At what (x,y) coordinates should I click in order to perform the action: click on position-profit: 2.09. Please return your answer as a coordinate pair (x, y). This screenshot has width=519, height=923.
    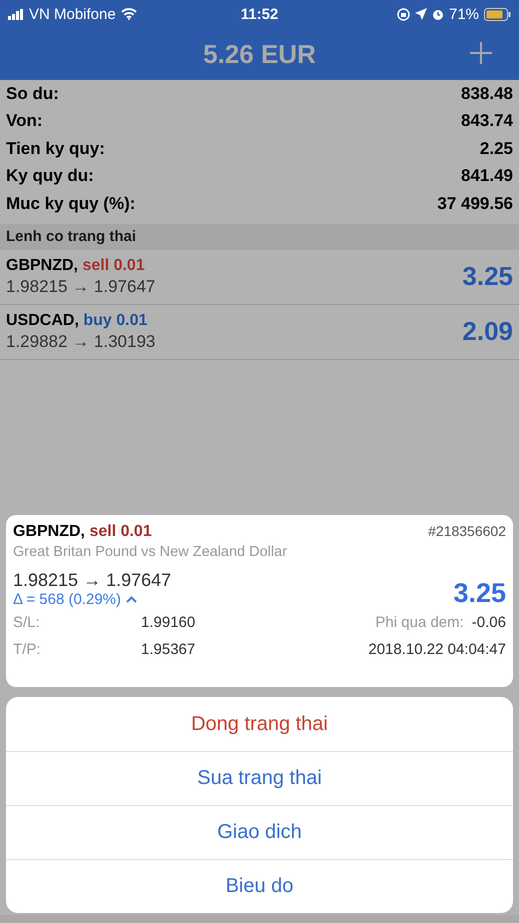
    Looking at the image, I should click on (487, 331).